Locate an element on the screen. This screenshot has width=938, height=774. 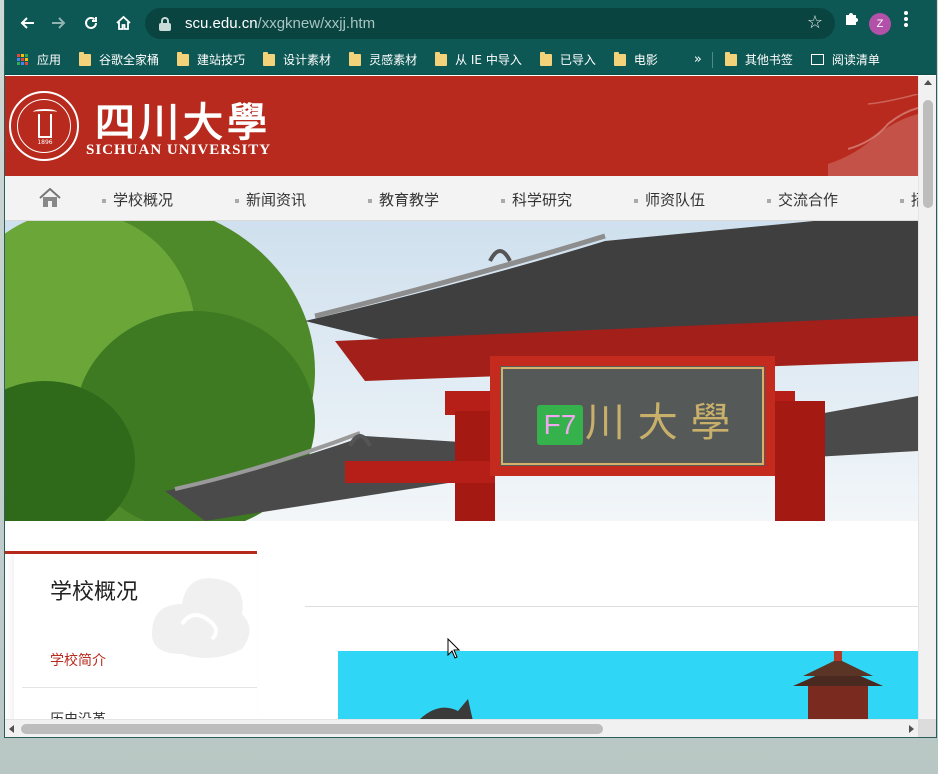
seal-tower is located at coordinates (45, 126).